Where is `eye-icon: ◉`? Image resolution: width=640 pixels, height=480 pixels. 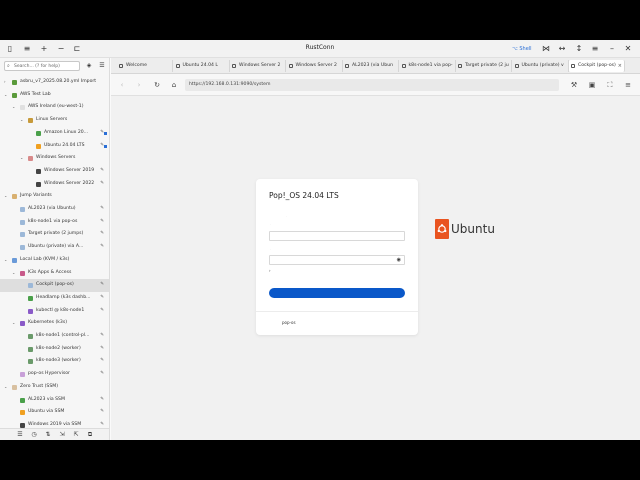
eye-icon: ◉ is located at coordinates (399, 260).